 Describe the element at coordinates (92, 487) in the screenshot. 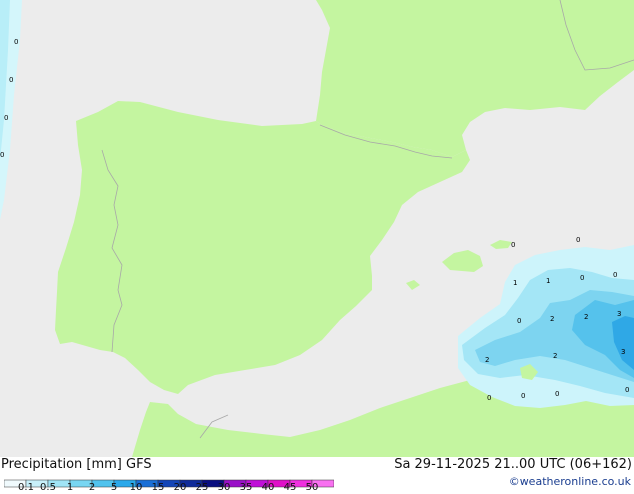

I see `legend-tick-label: 2` at that location.